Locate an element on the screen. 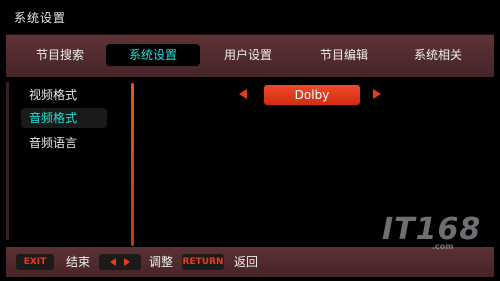 The width and height of the screenshot is (500, 281). menu-item-audio-format: 音频格式 is located at coordinates (64, 118).